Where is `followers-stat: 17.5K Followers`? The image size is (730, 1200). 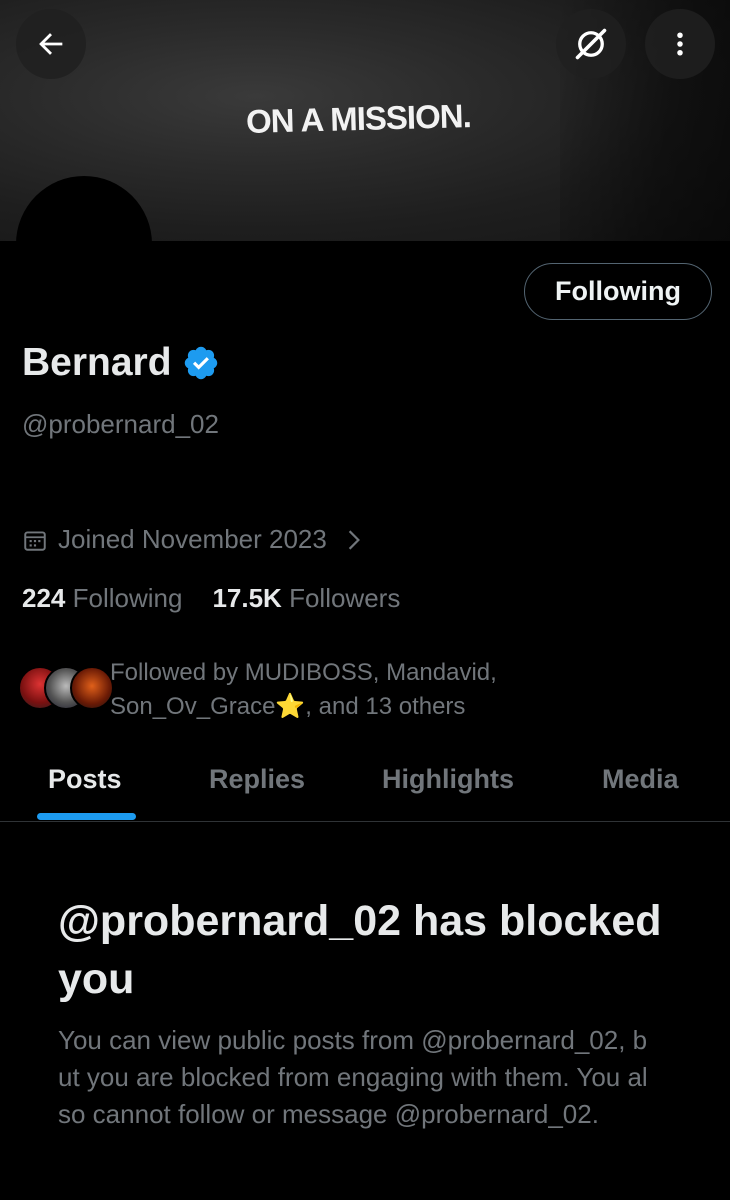 followers-stat: 17.5K Followers is located at coordinates (306, 598).